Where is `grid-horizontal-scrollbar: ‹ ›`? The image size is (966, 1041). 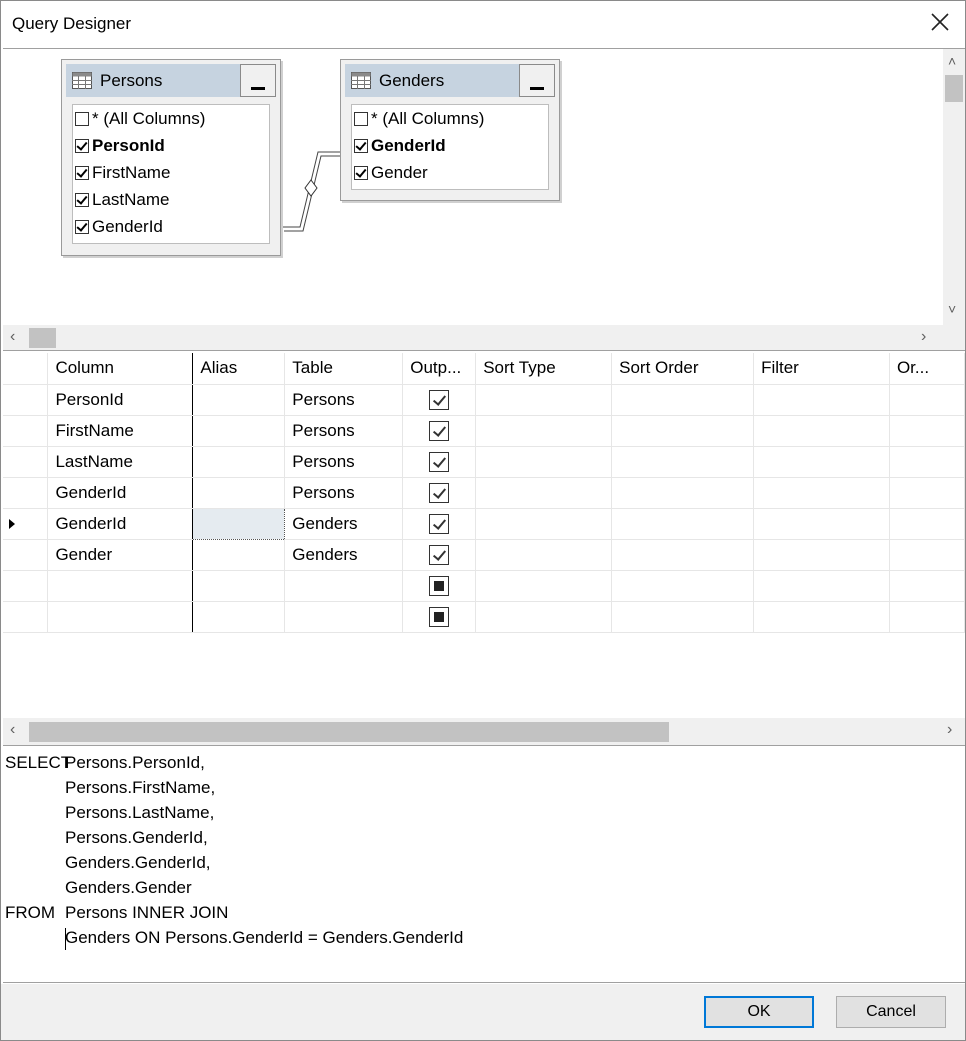
grid-horizontal-scrollbar: ‹ › is located at coordinates (484, 731).